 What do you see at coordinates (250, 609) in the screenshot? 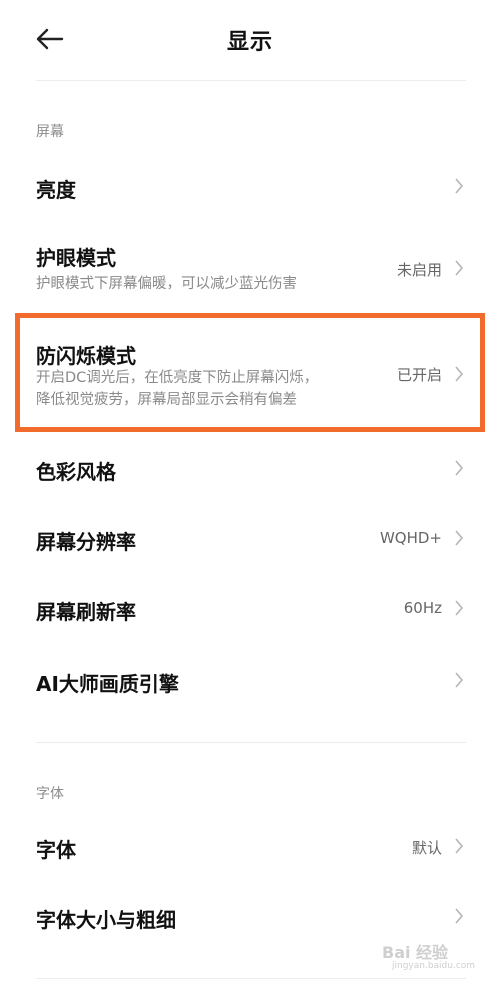
I see `row-refresh-rate: 屏幕刷新率 60Hz` at bounding box center [250, 609].